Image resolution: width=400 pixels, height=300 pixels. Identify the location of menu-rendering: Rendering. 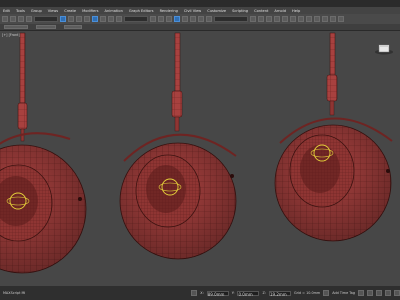
(169, 11).